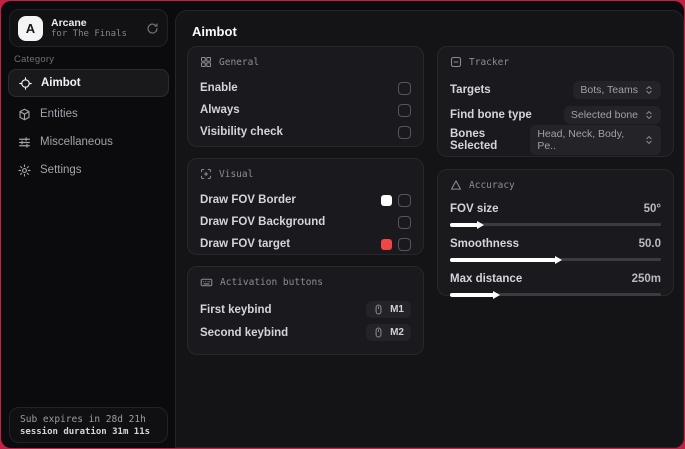  Describe the element at coordinates (88, 83) in the screenshot. I see `sidebar-item-aimbot: Aimbot` at that location.